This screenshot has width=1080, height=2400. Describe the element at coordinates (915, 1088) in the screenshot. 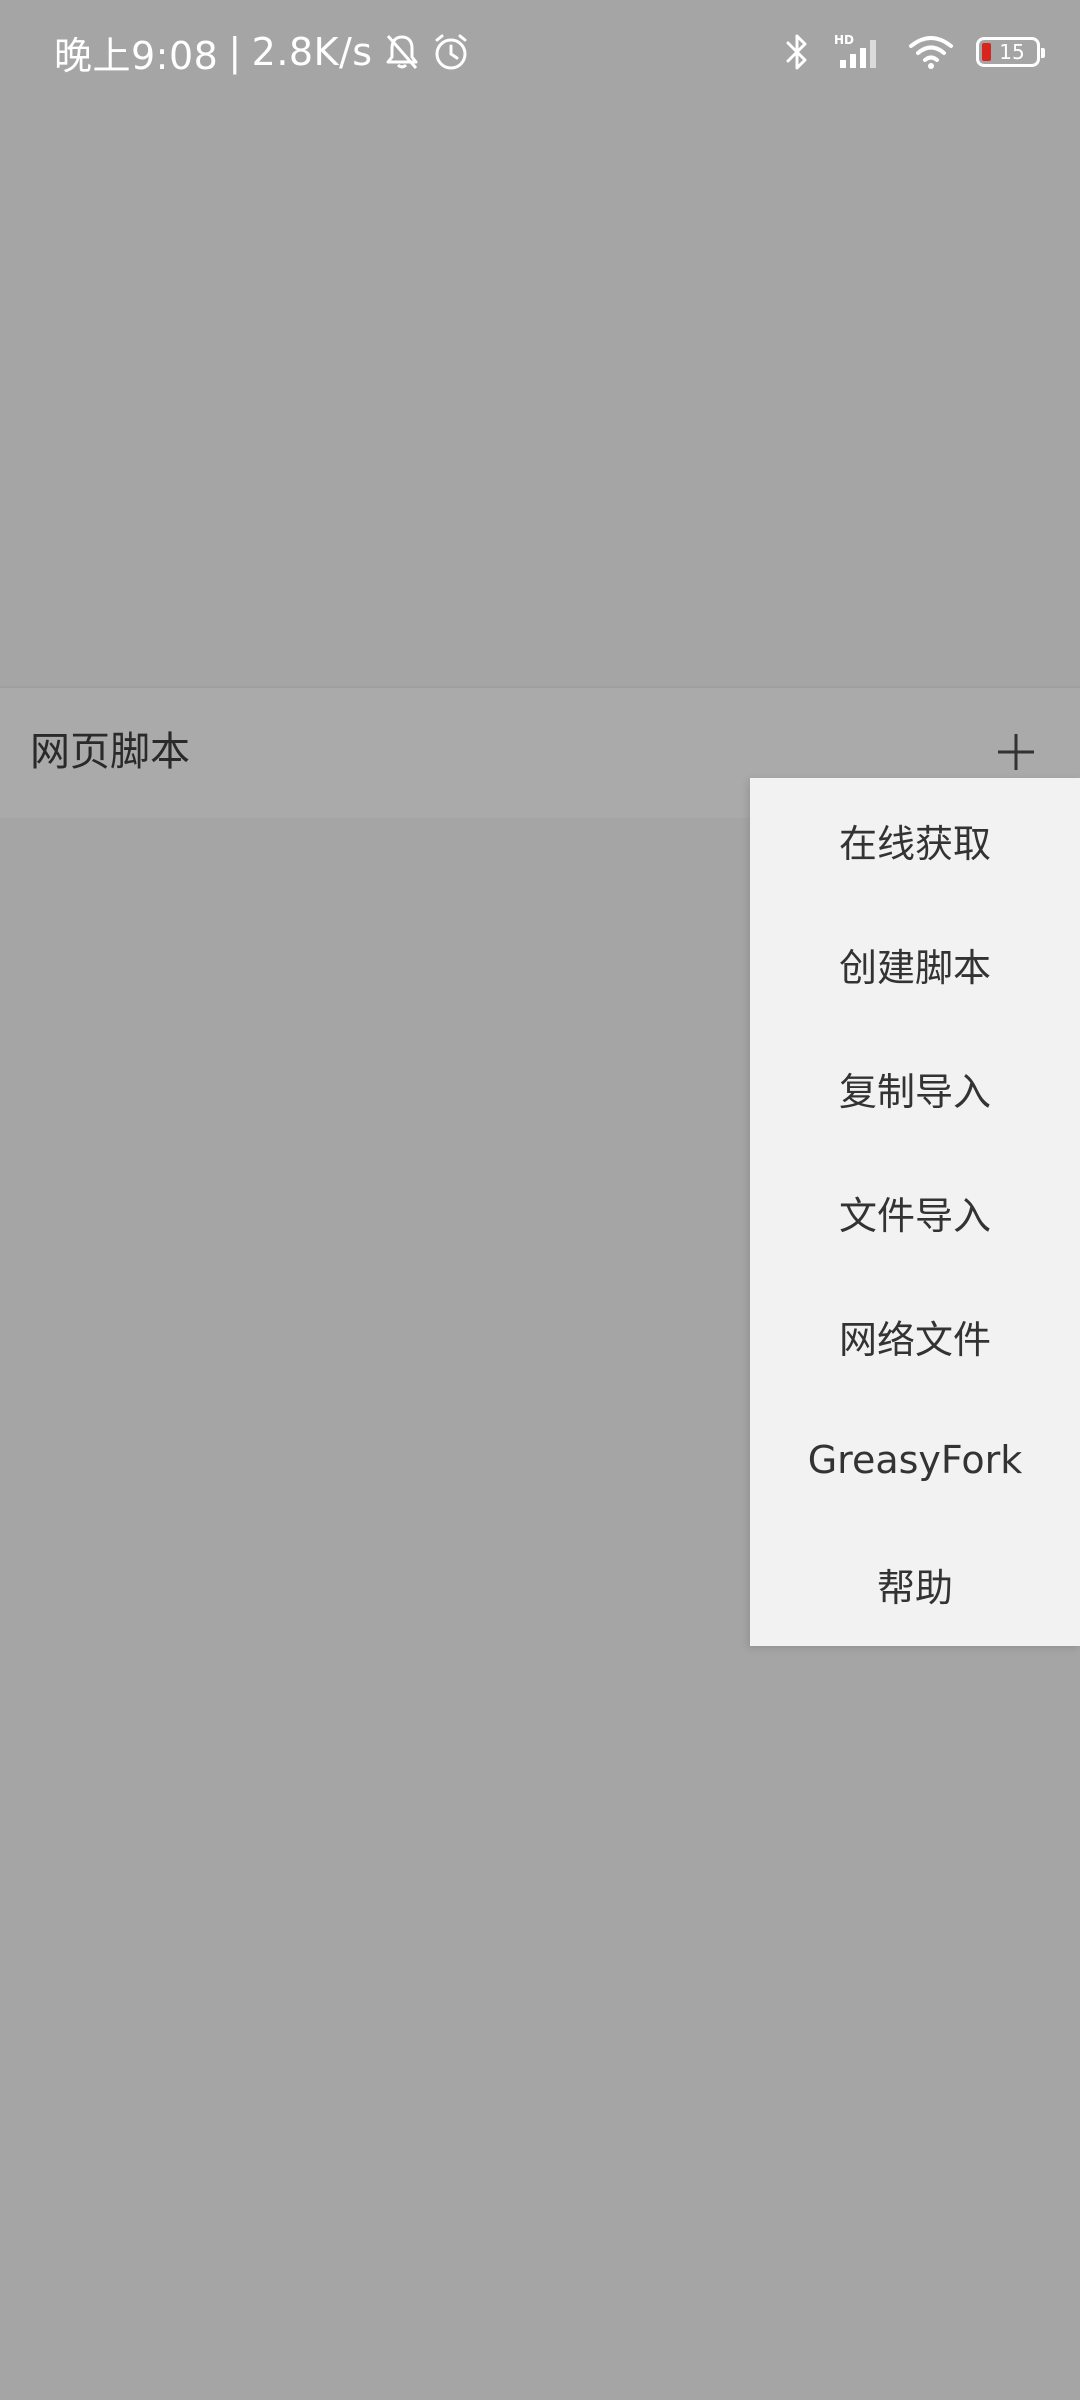

I see `menu-item-copy-import: 复制导入` at that location.